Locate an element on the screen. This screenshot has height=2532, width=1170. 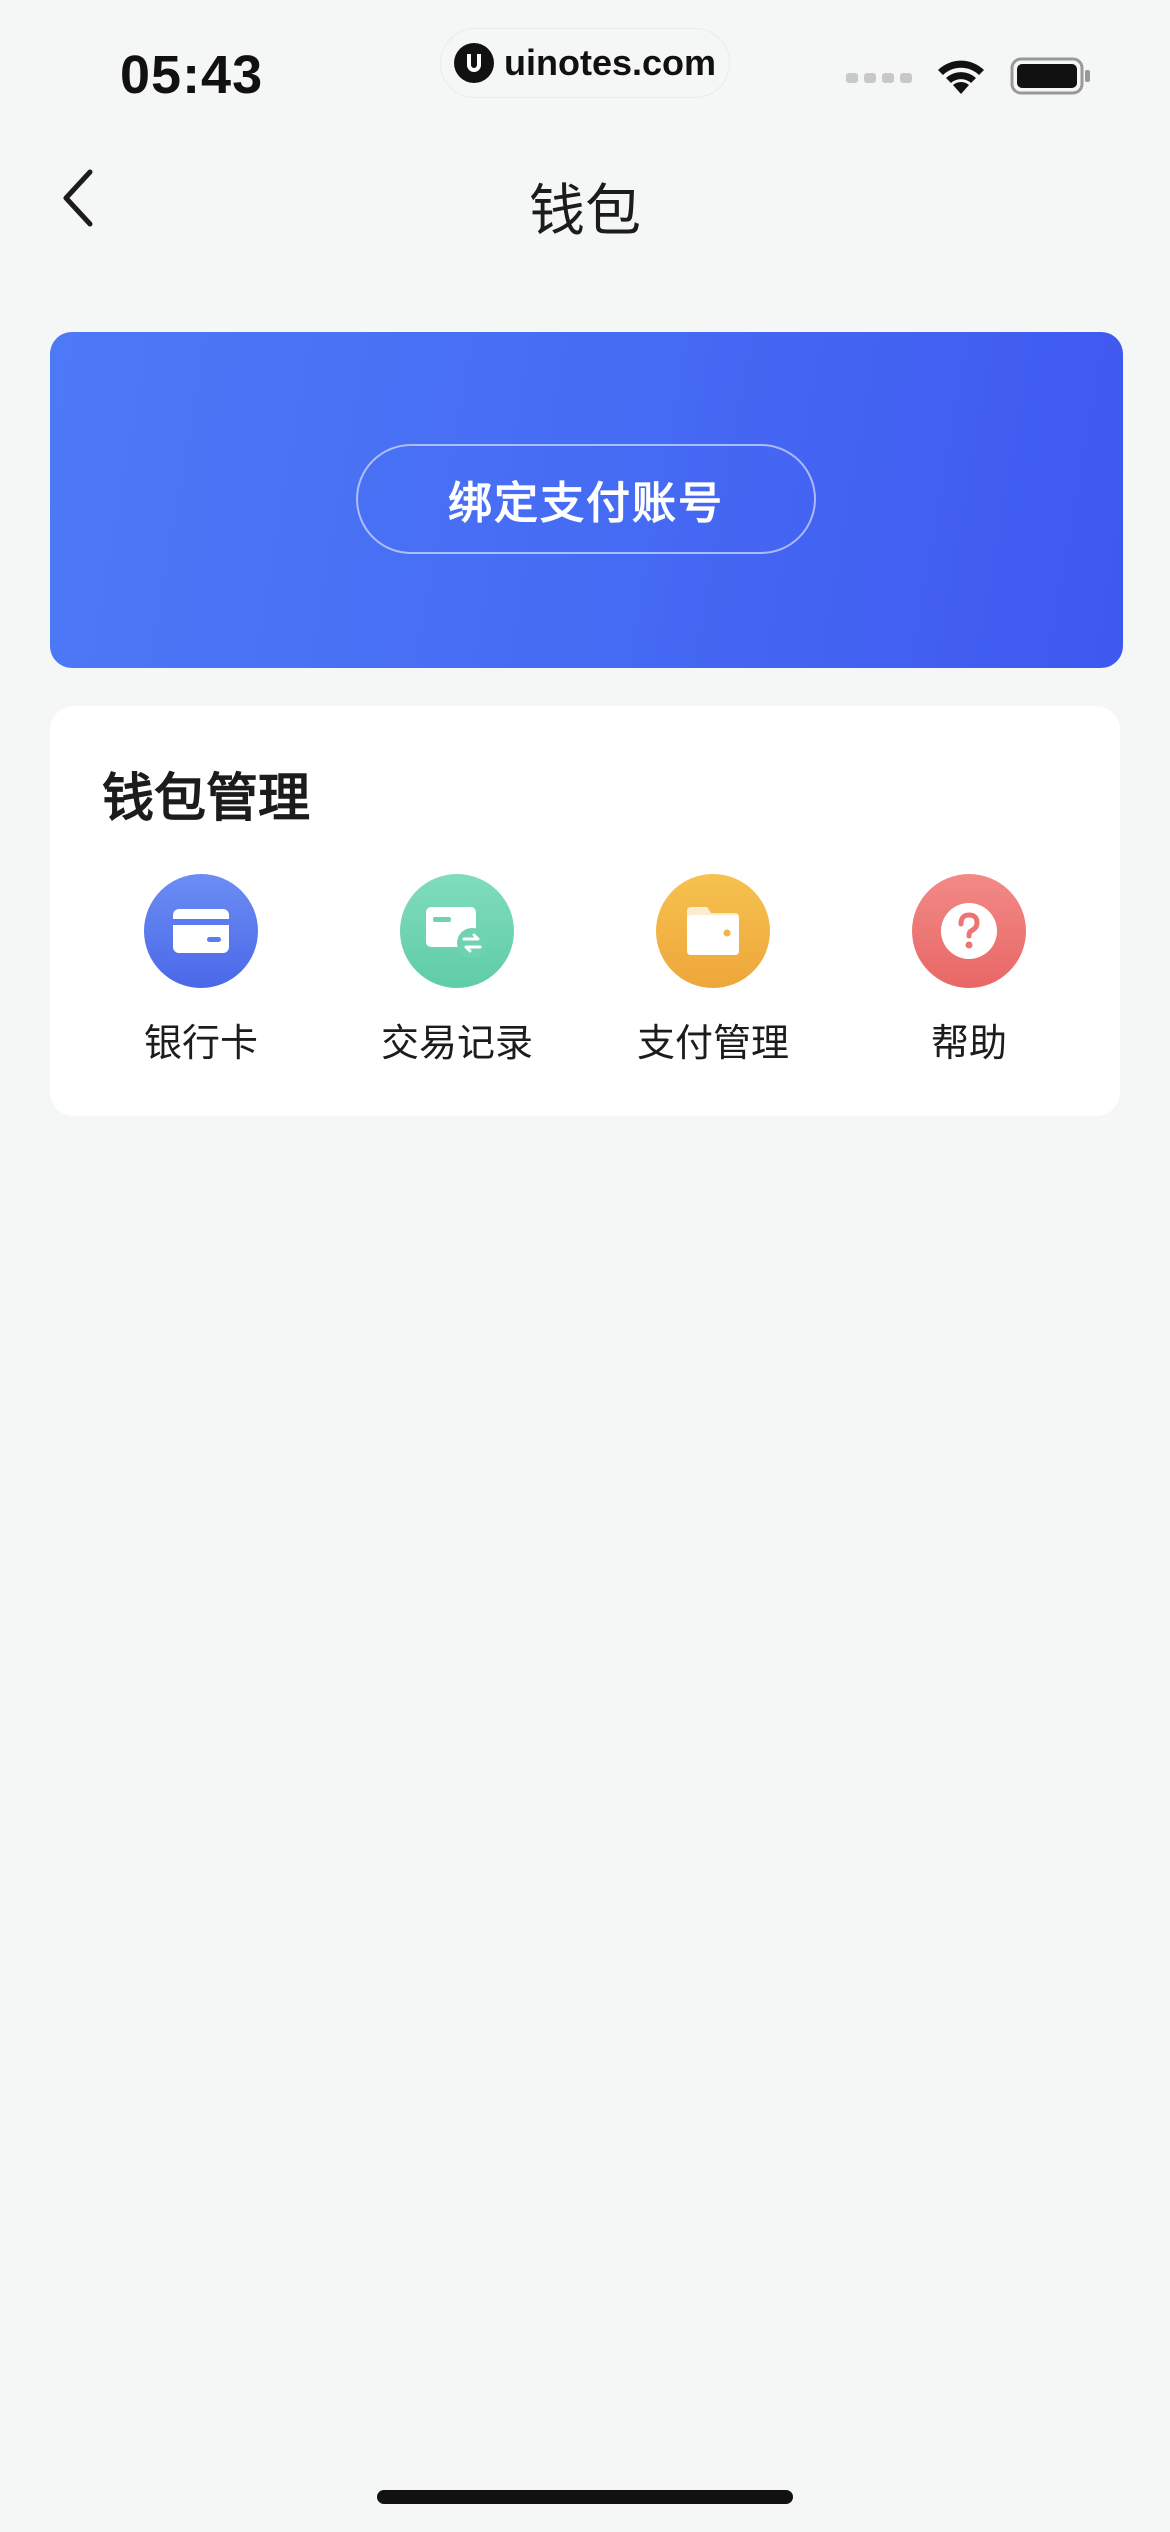
watermark-logo-icon is located at coordinates (473, 63).